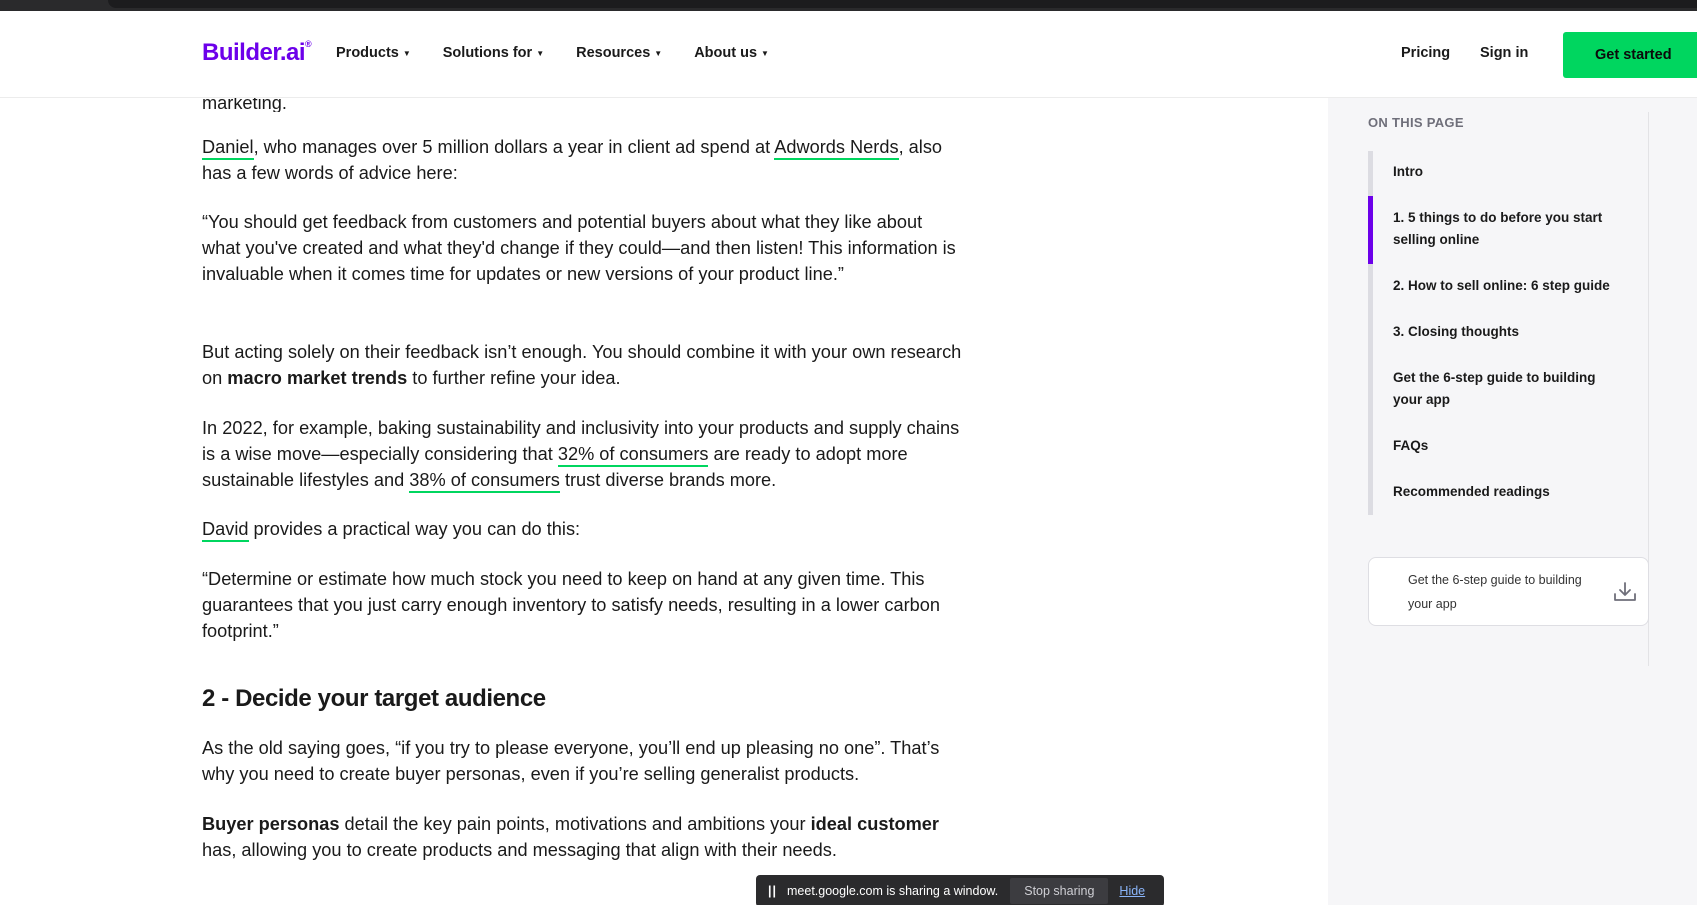  What do you see at coordinates (484, 481) in the screenshot?
I see `link-38-percent: 38% of consumers` at bounding box center [484, 481].